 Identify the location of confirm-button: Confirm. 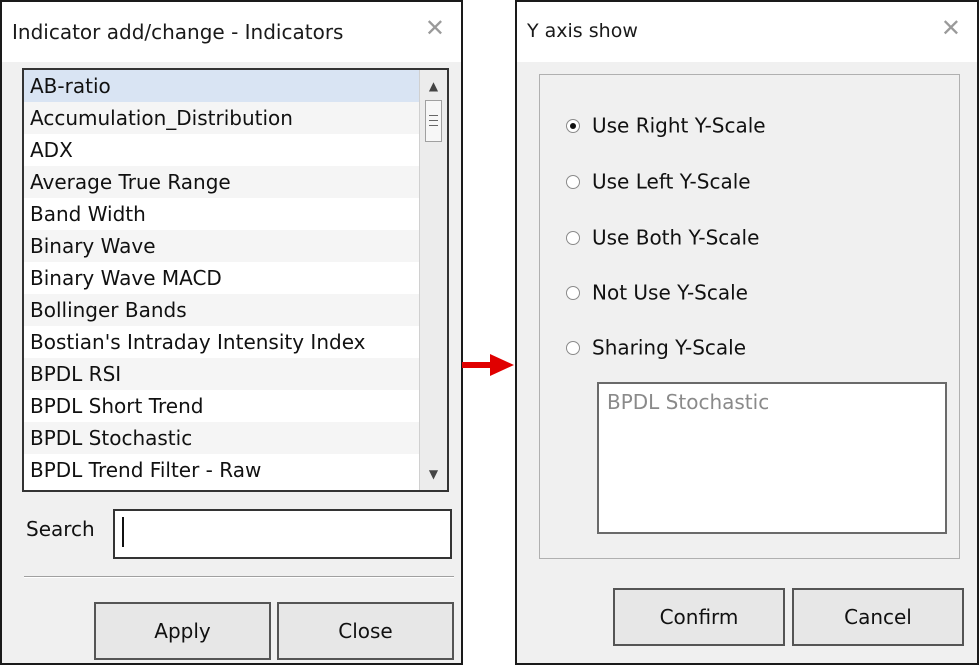
(699, 617).